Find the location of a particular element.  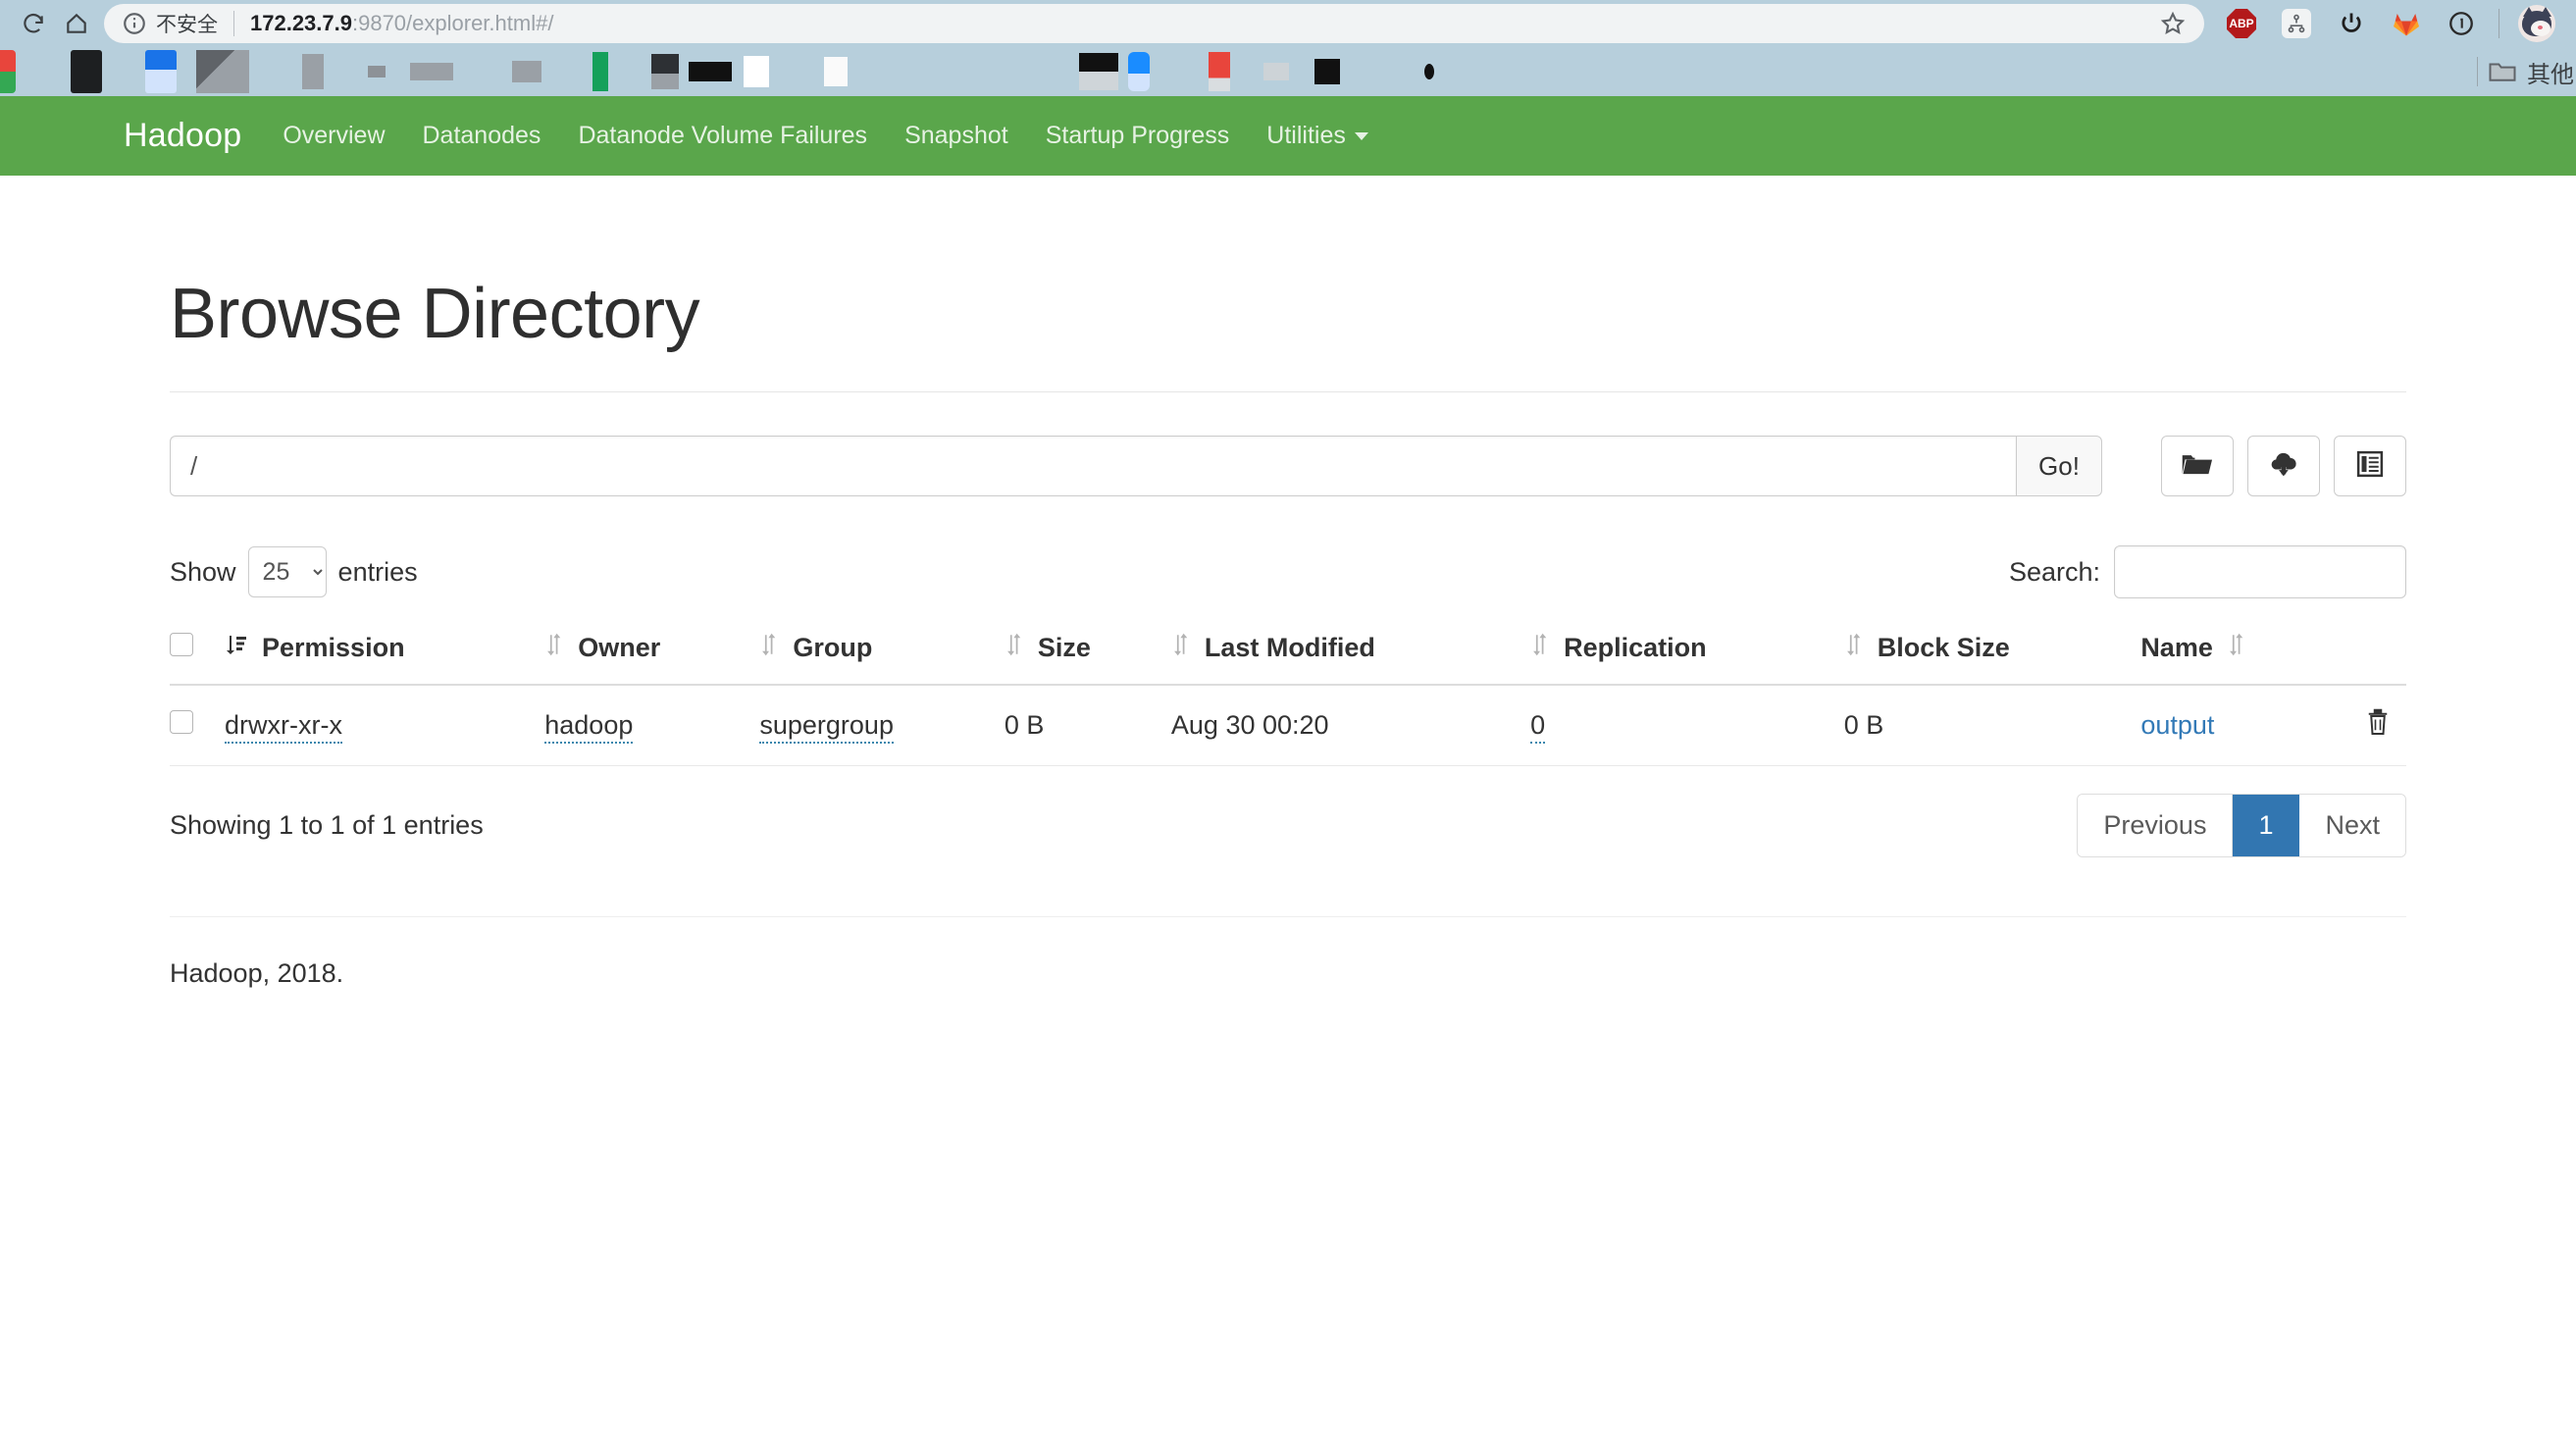

omnibox: 不安全 172.23.7.9:9870/explorer.html#/ is located at coordinates (1154, 23).